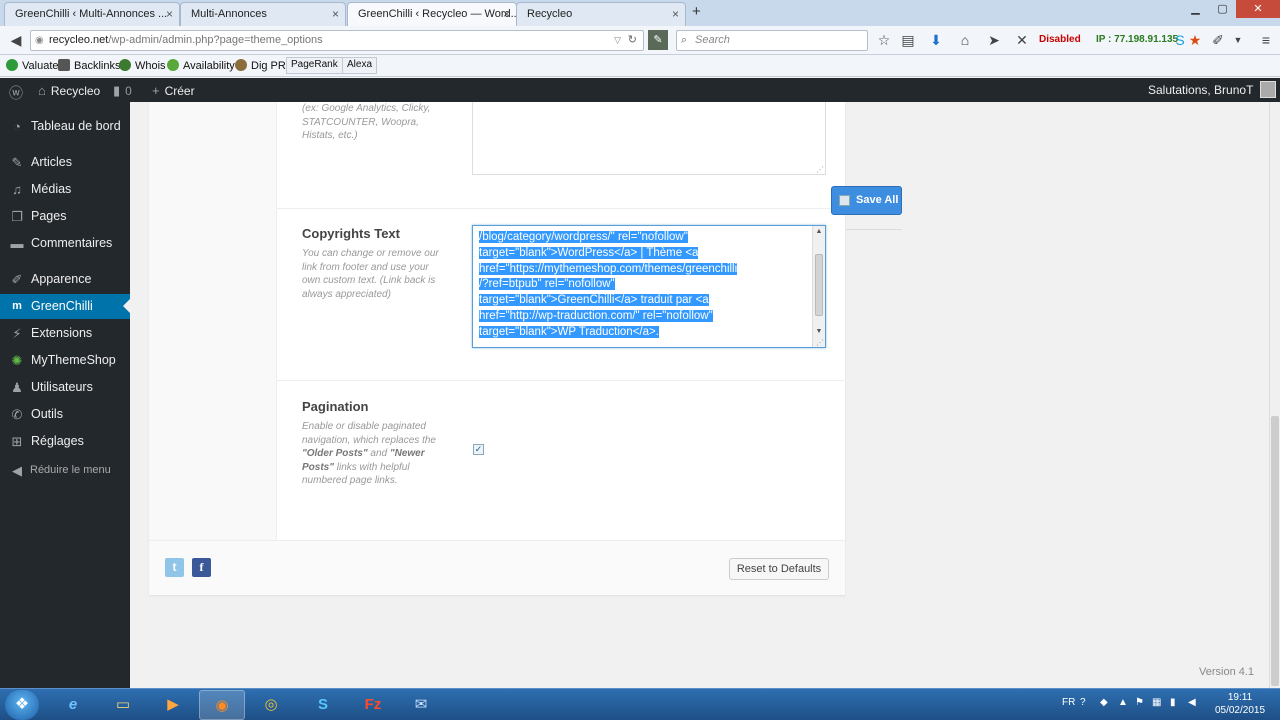  Describe the element at coordinates (373, 705) in the screenshot. I see `filezilla-icon: Fz` at that location.